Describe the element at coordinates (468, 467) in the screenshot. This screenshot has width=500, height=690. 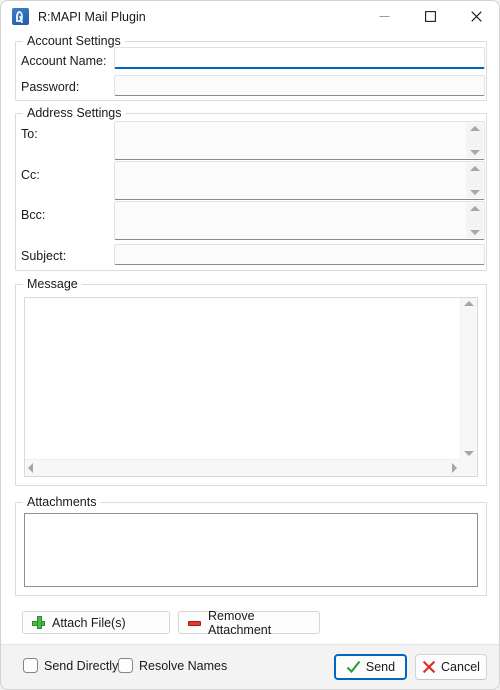
I see `scroll-corner` at that location.